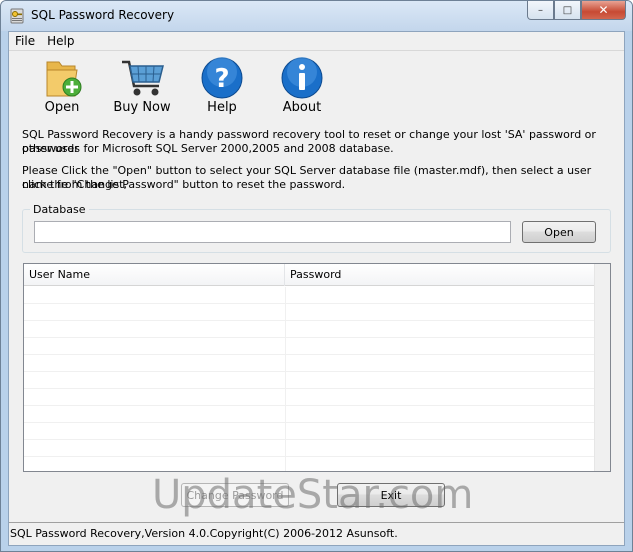 The image size is (633, 552). What do you see at coordinates (235, 495) in the screenshot?
I see `change-password-button: Change Password` at bounding box center [235, 495].